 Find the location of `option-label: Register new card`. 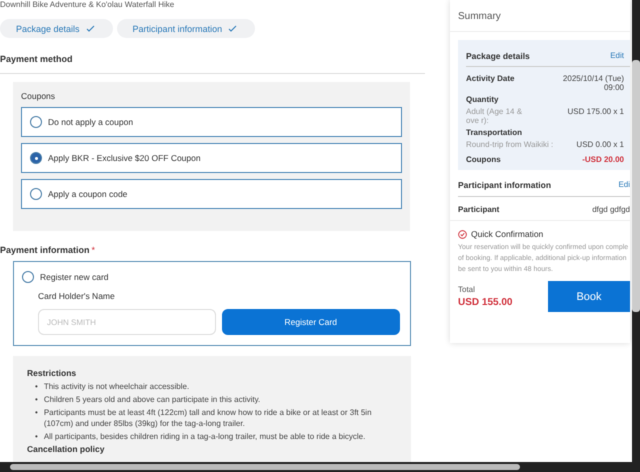

option-label: Register new card is located at coordinates (74, 277).